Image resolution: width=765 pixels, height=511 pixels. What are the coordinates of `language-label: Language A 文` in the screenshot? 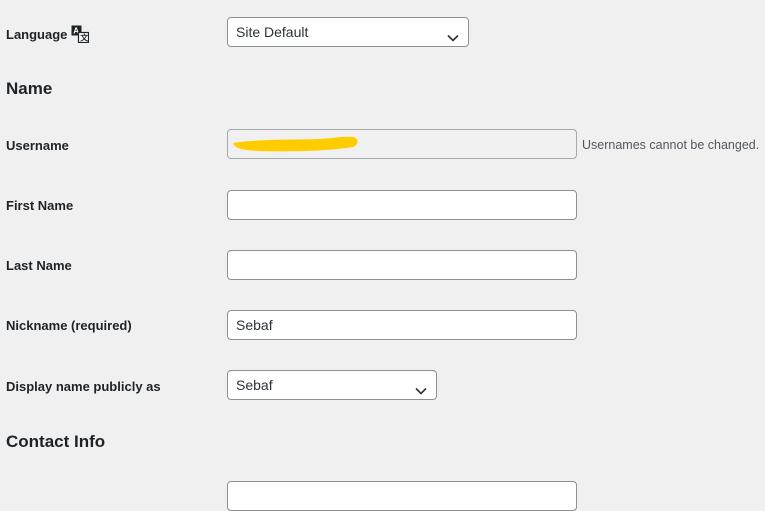 It's located at (48, 34).